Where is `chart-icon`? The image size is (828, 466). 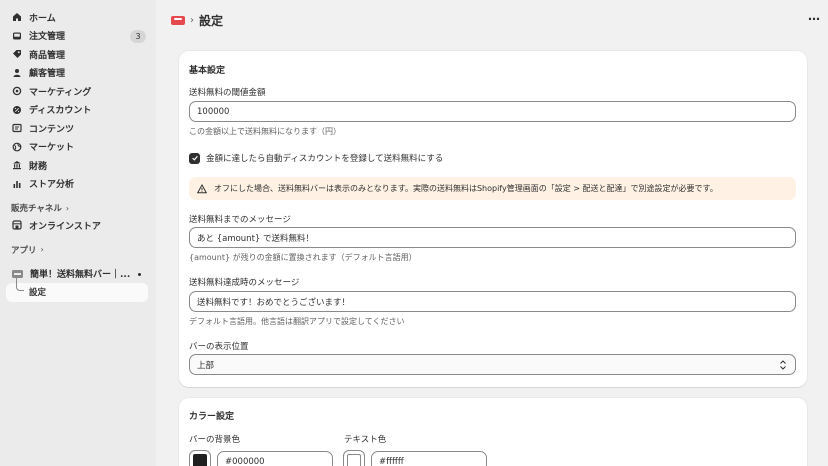 chart-icon is located at coordinates (17, 184).